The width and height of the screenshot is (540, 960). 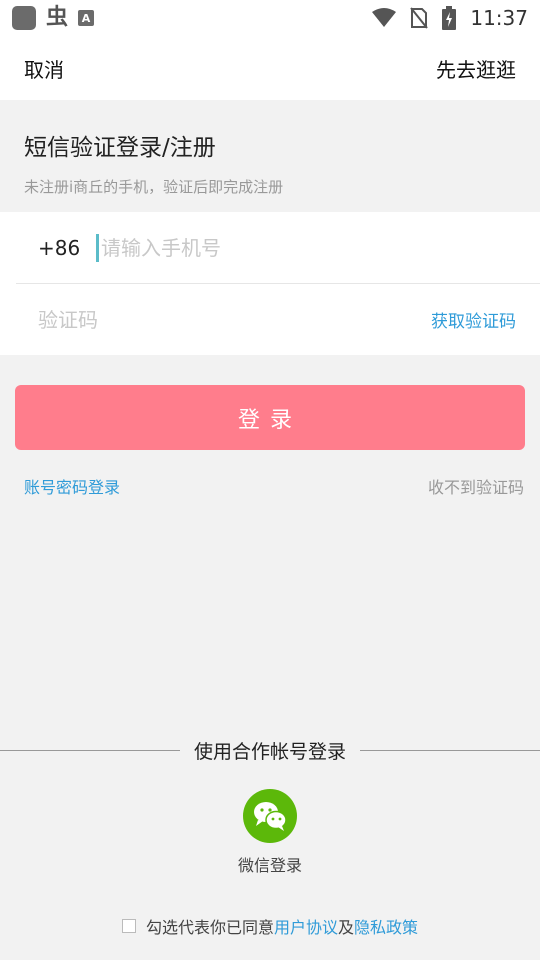 What do you see at coordinates (128, 926) in the screenshot?
I see `agreement-checkbox` at bounding box center [128, 926].